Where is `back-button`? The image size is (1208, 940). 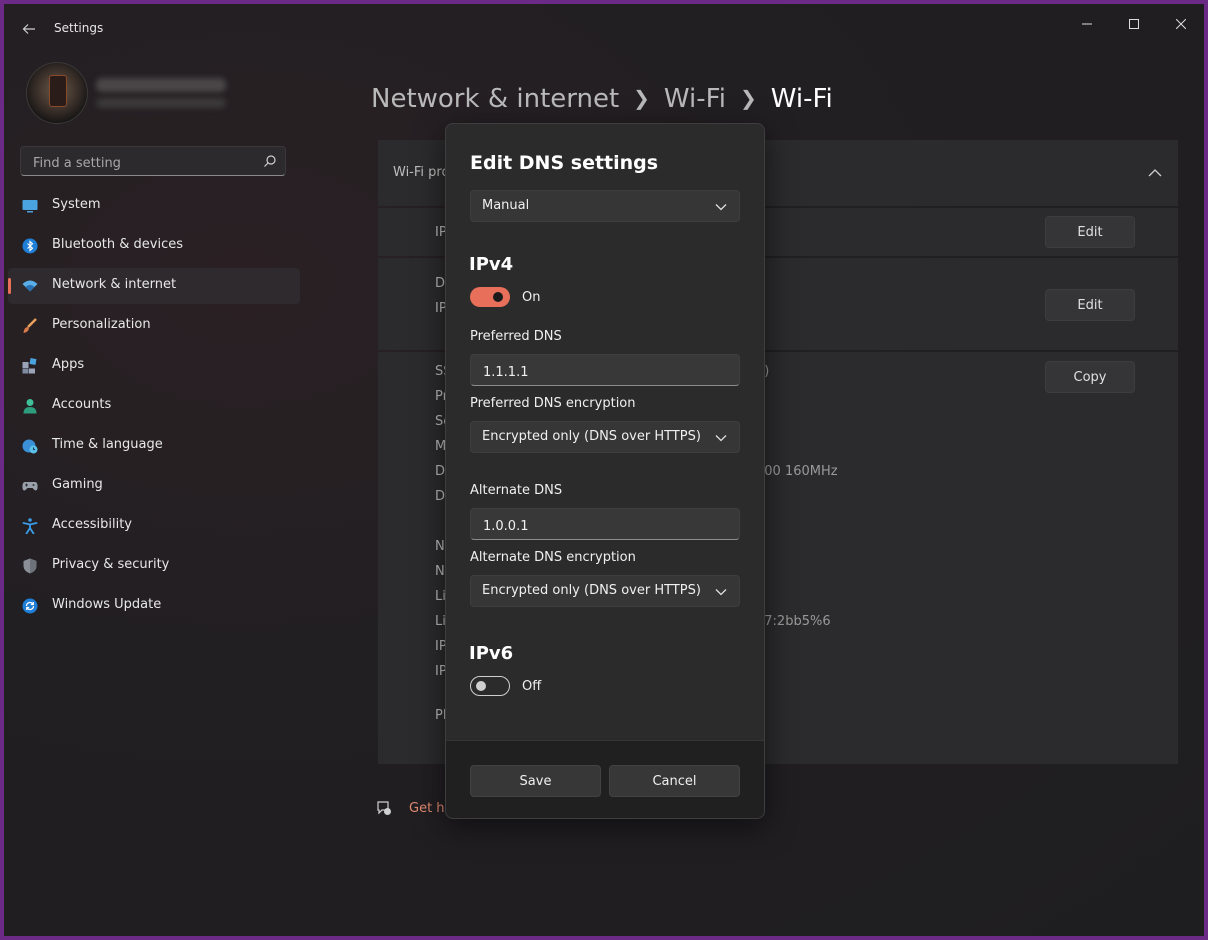 back-button is located at coordinates (29, 29).